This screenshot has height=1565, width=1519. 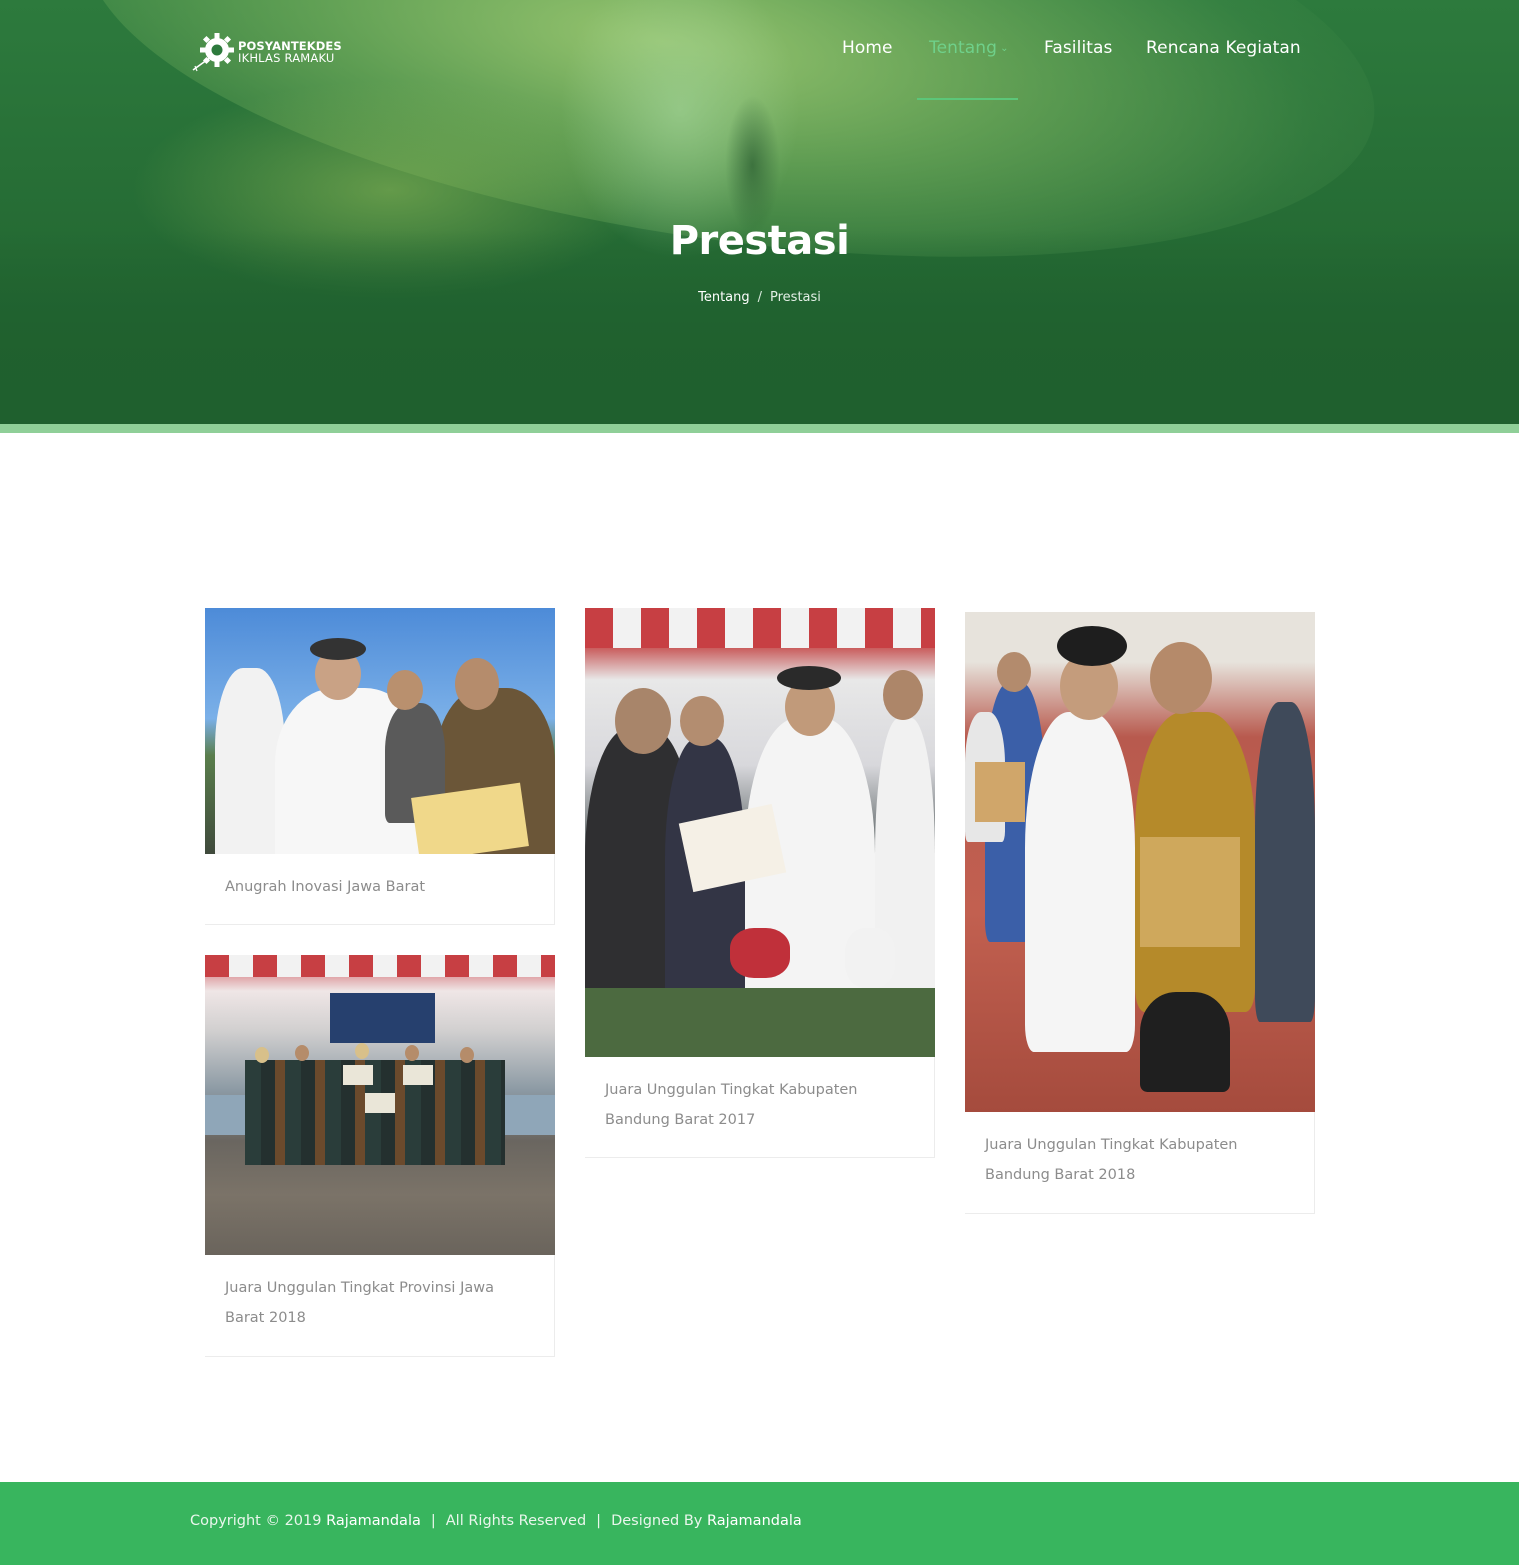 What do you see at coordinates (759, 428) in the screenshot?
I see `hero-bottom-band` at bounding box center [759, 428].